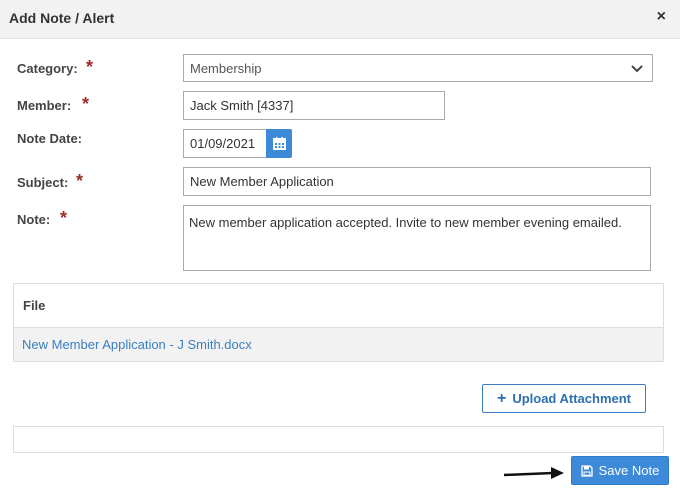 The image size is (680, 502). What do you see at coordinates (90, 67) in the screenshot?
I see `category-required-mark: *` at bounding box center [90, 67].